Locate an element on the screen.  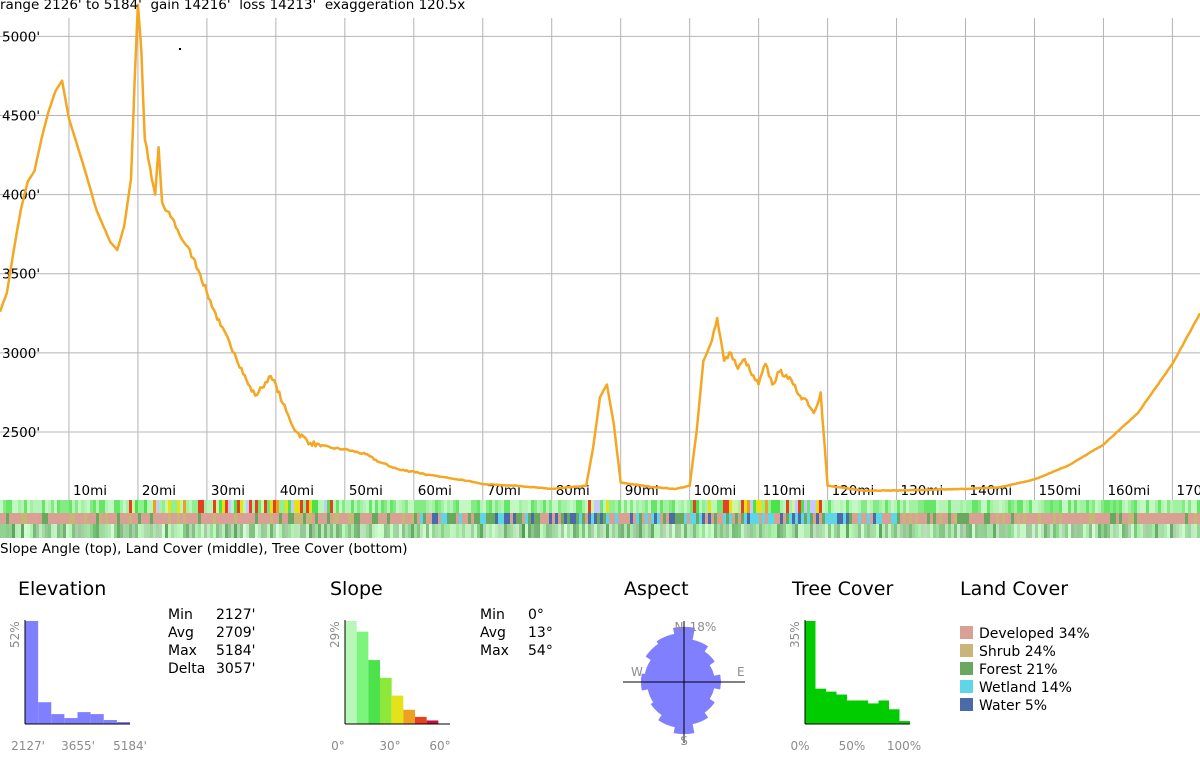
legend-label: Shrub 24% is located at coordinates (1017, 652).